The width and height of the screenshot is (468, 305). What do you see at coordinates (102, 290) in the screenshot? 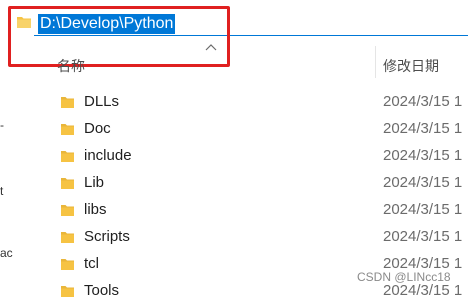
I see `file-name: Tools` at bounding box center [102, 290].